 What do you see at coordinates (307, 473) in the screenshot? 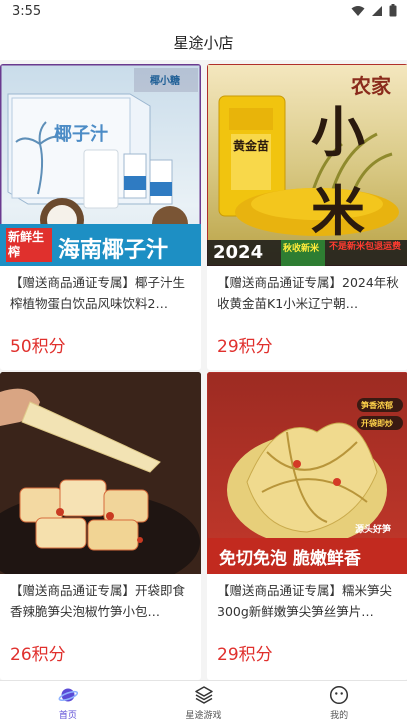
I see `product-image: 笋香浓郁 开袋即炒 源头好笋 免切免泡 脆嫩鲜香` at bounding box center [307, 473].